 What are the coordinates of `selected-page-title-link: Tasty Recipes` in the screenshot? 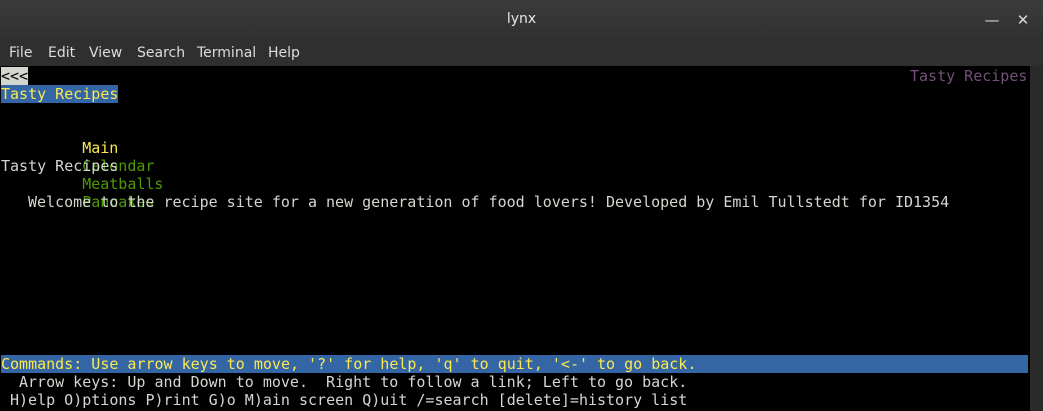 It's located at (60, 94).